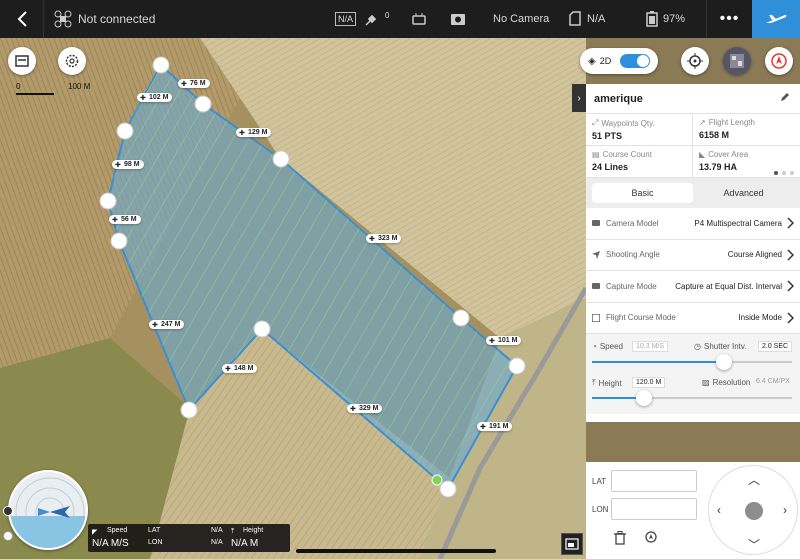 The image size is (800, 559). I want to click on telemetry-lat-value: N/A, so click(217, 530).